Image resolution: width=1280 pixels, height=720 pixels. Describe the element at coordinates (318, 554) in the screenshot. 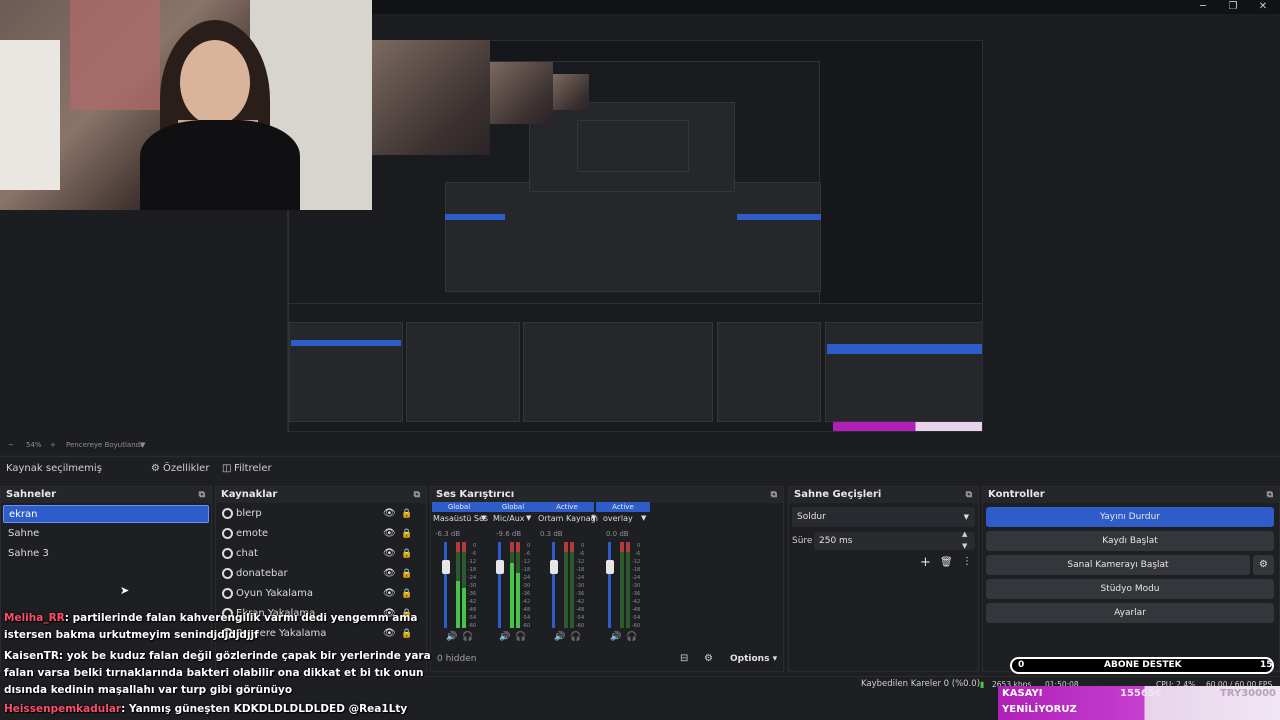

I see `source-item: chat 👁 🔒` at that location.